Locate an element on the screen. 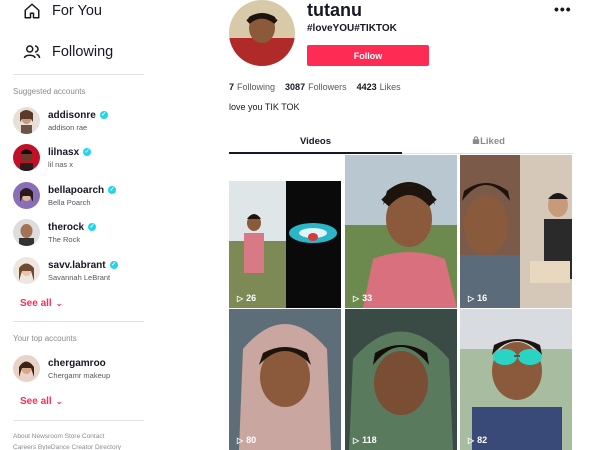 The image size is (600, 450). follow-button: Follow is located at coordinates (368, 55).